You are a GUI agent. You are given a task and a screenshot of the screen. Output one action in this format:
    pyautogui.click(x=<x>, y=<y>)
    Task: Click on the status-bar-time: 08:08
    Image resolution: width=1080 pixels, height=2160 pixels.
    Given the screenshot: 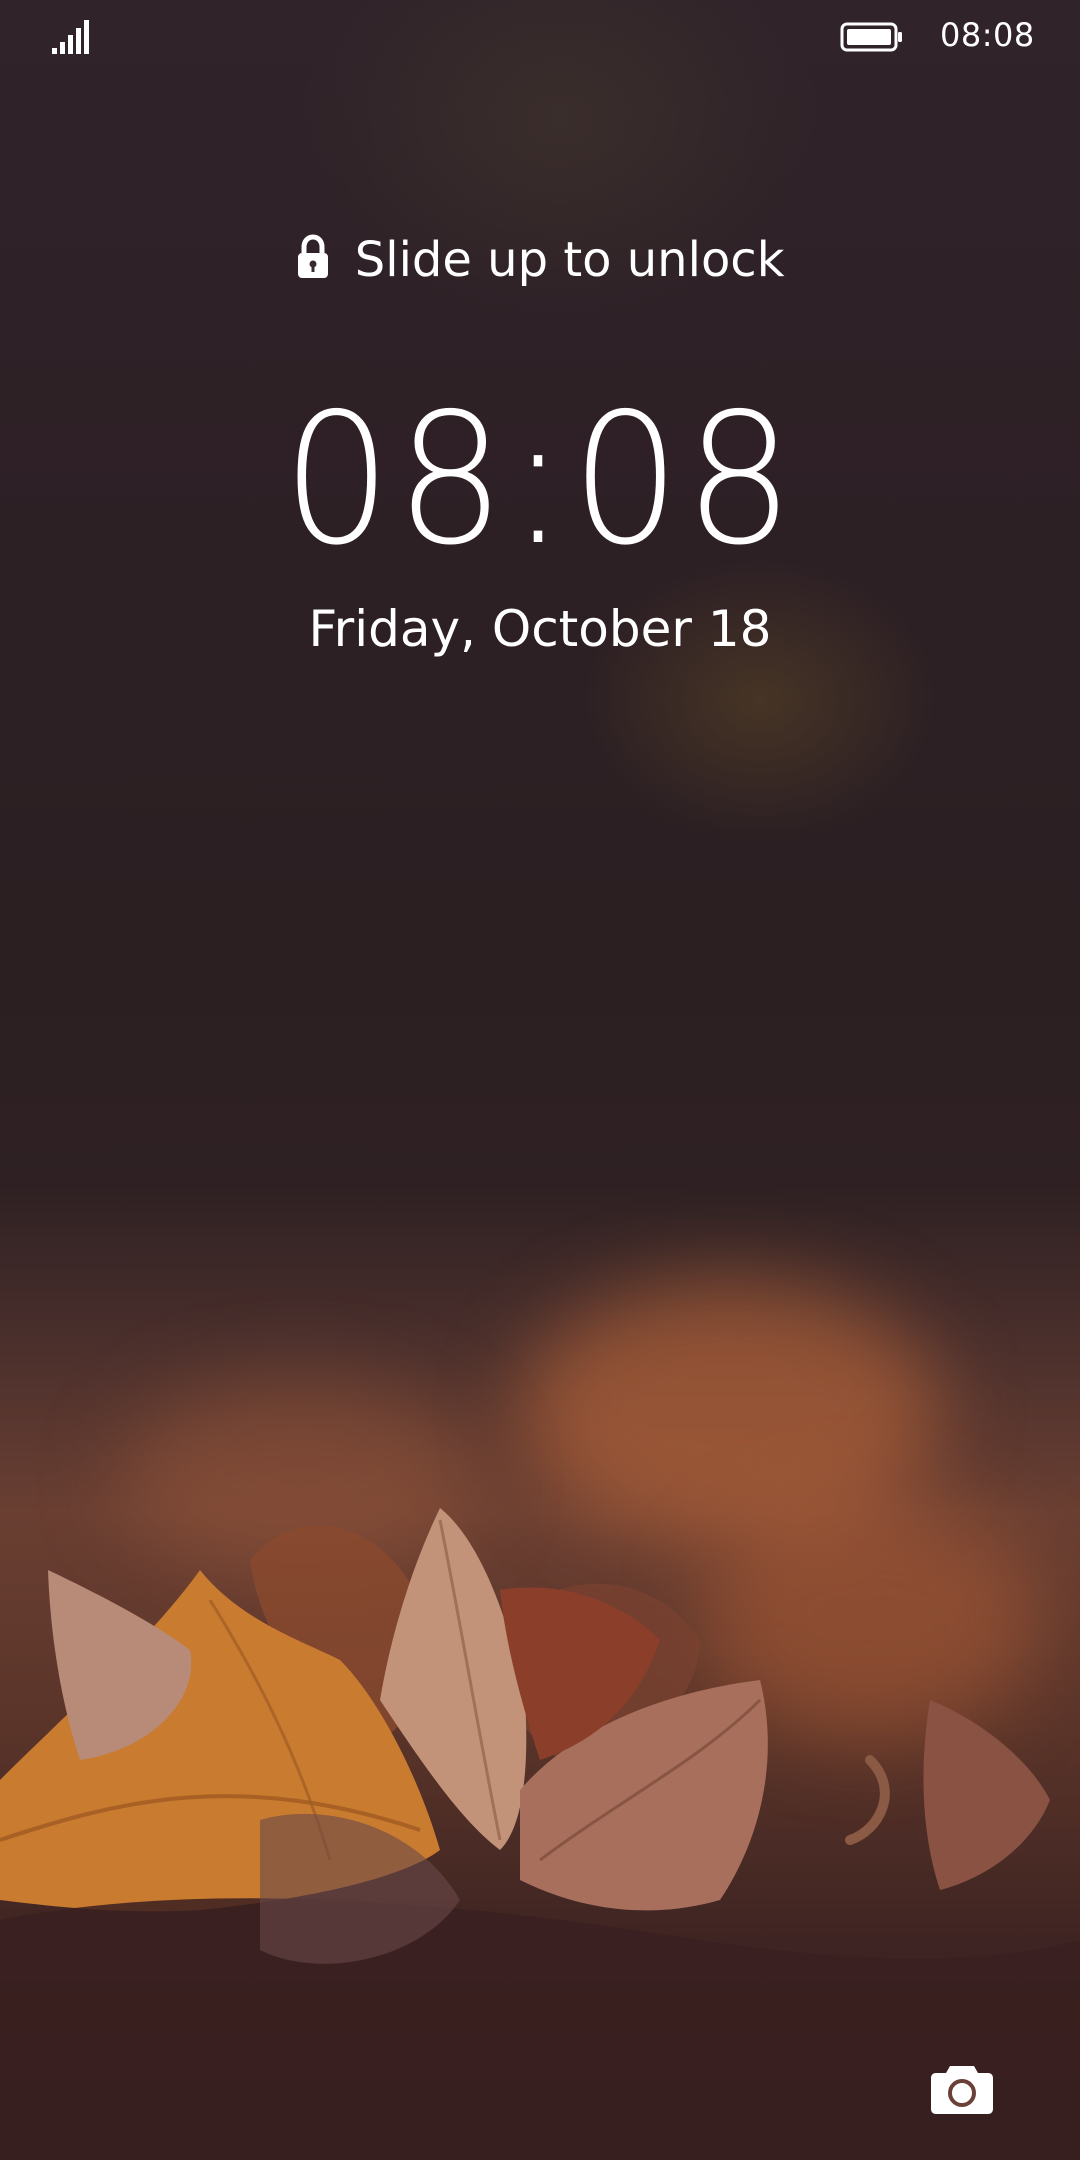 What is the action you would take?
    pyautogui.click(x=987, y=35)
    